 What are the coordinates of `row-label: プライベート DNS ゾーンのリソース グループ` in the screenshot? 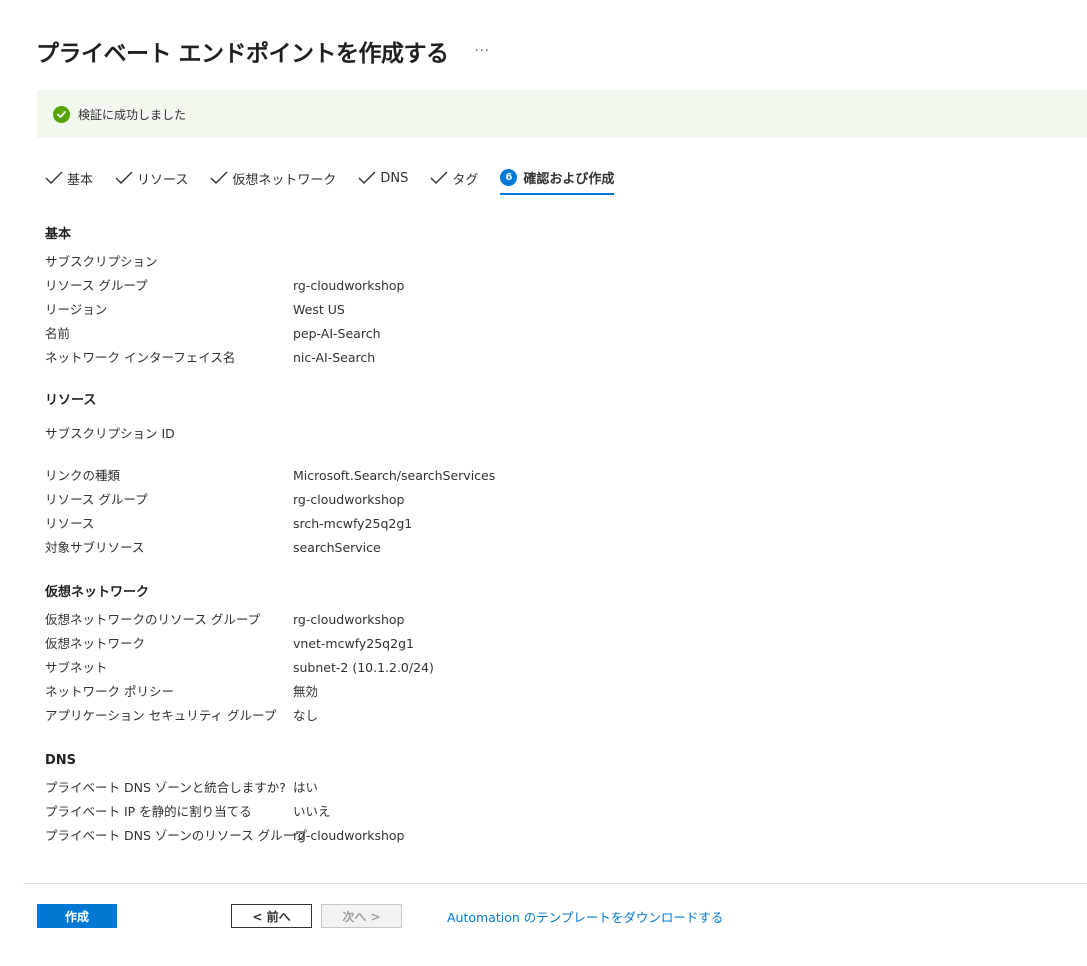 It's located at (176, 835).